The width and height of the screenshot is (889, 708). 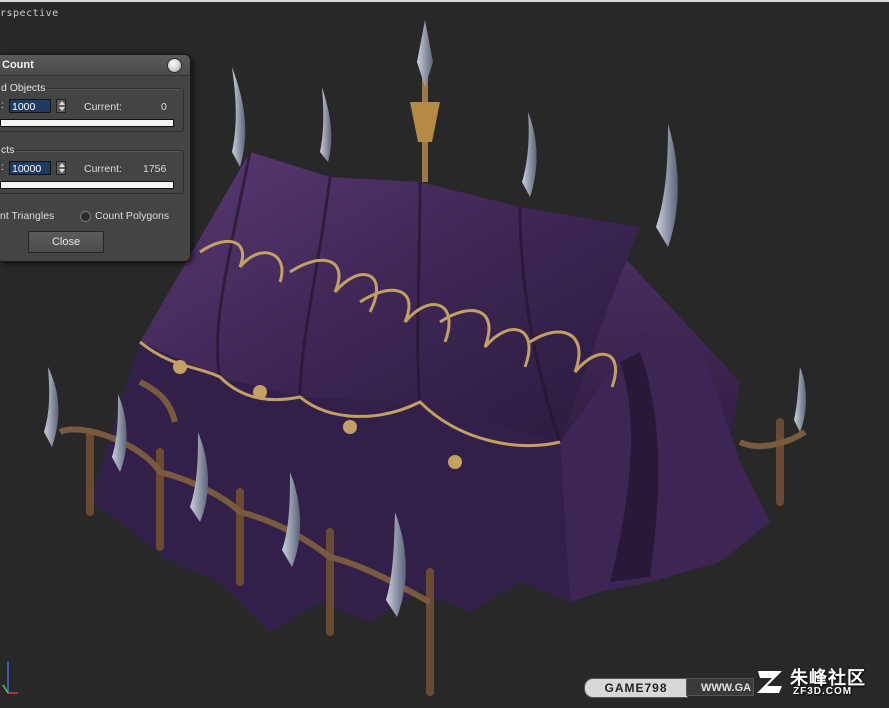 I want to click on all-objects-group: cts : 10000 Current: 1756, so click(x=92, y=169).